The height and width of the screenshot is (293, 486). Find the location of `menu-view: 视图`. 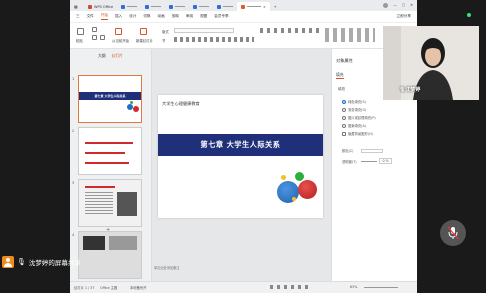

menu-view: 视图 is located at coordinates (203, 16).